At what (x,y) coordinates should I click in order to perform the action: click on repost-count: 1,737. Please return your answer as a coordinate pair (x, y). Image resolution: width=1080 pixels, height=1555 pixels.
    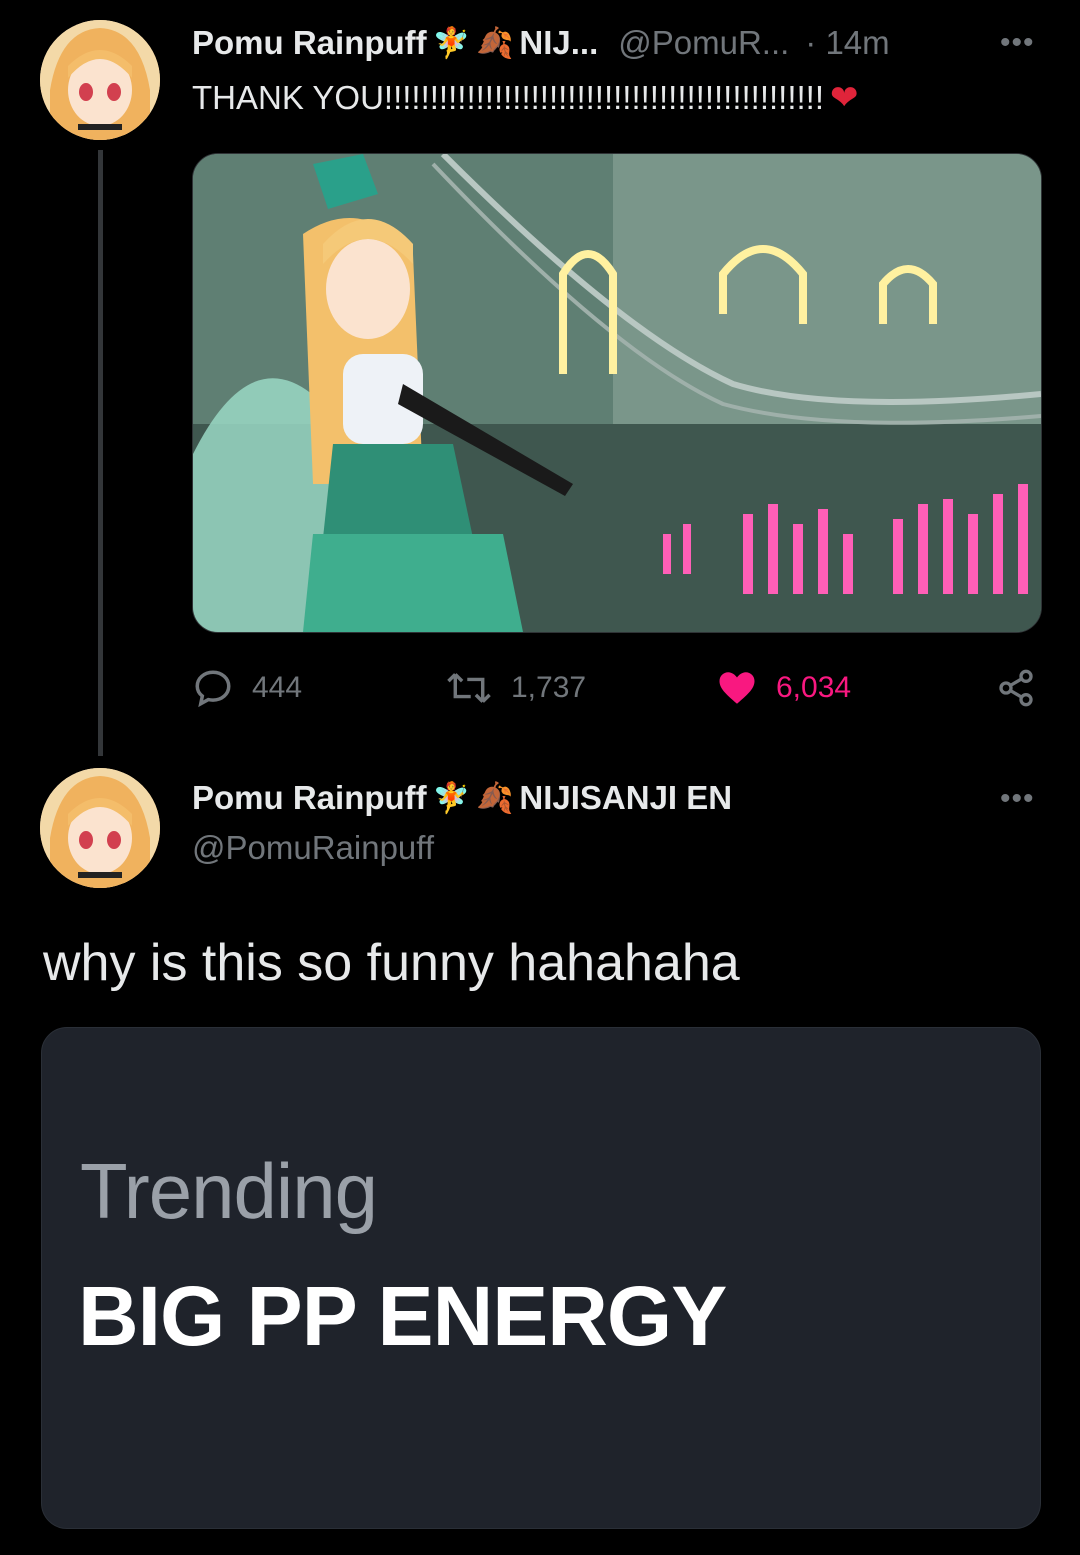
    Looking at the image, I should click on (549, 687).